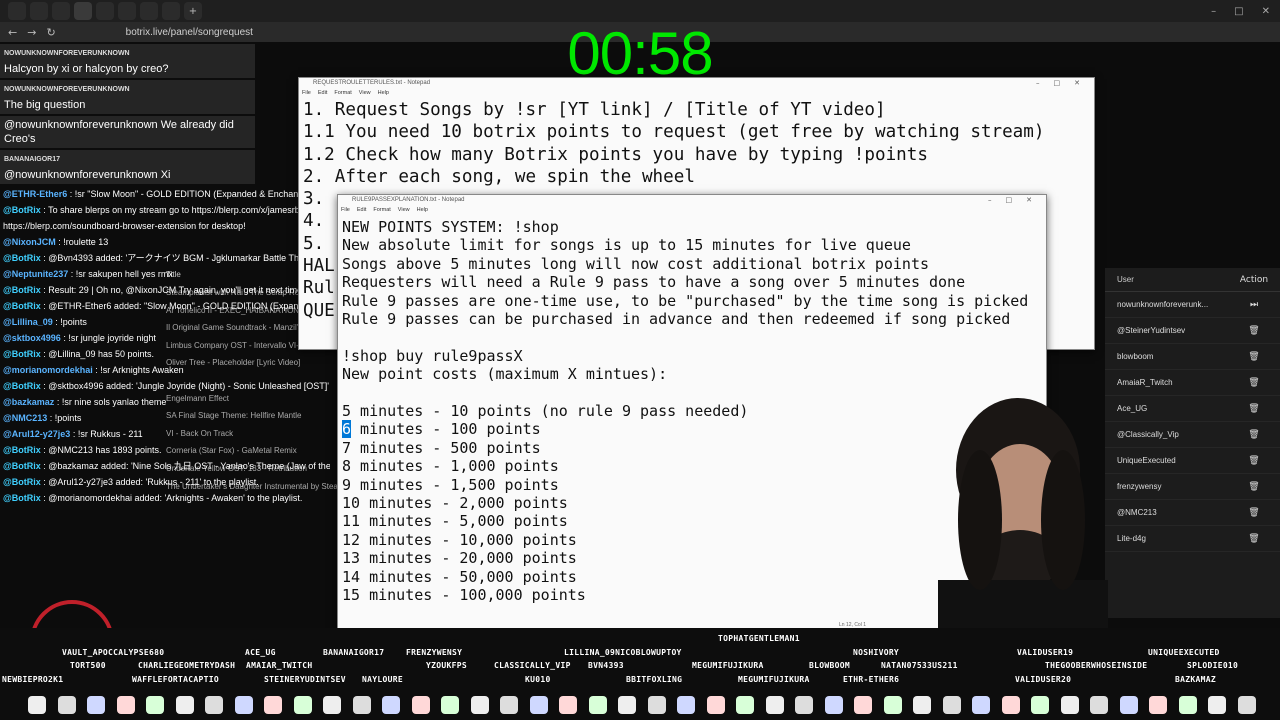  I want to click on address-bar: botrix.live/panel/songrequest, so click(189, 32).